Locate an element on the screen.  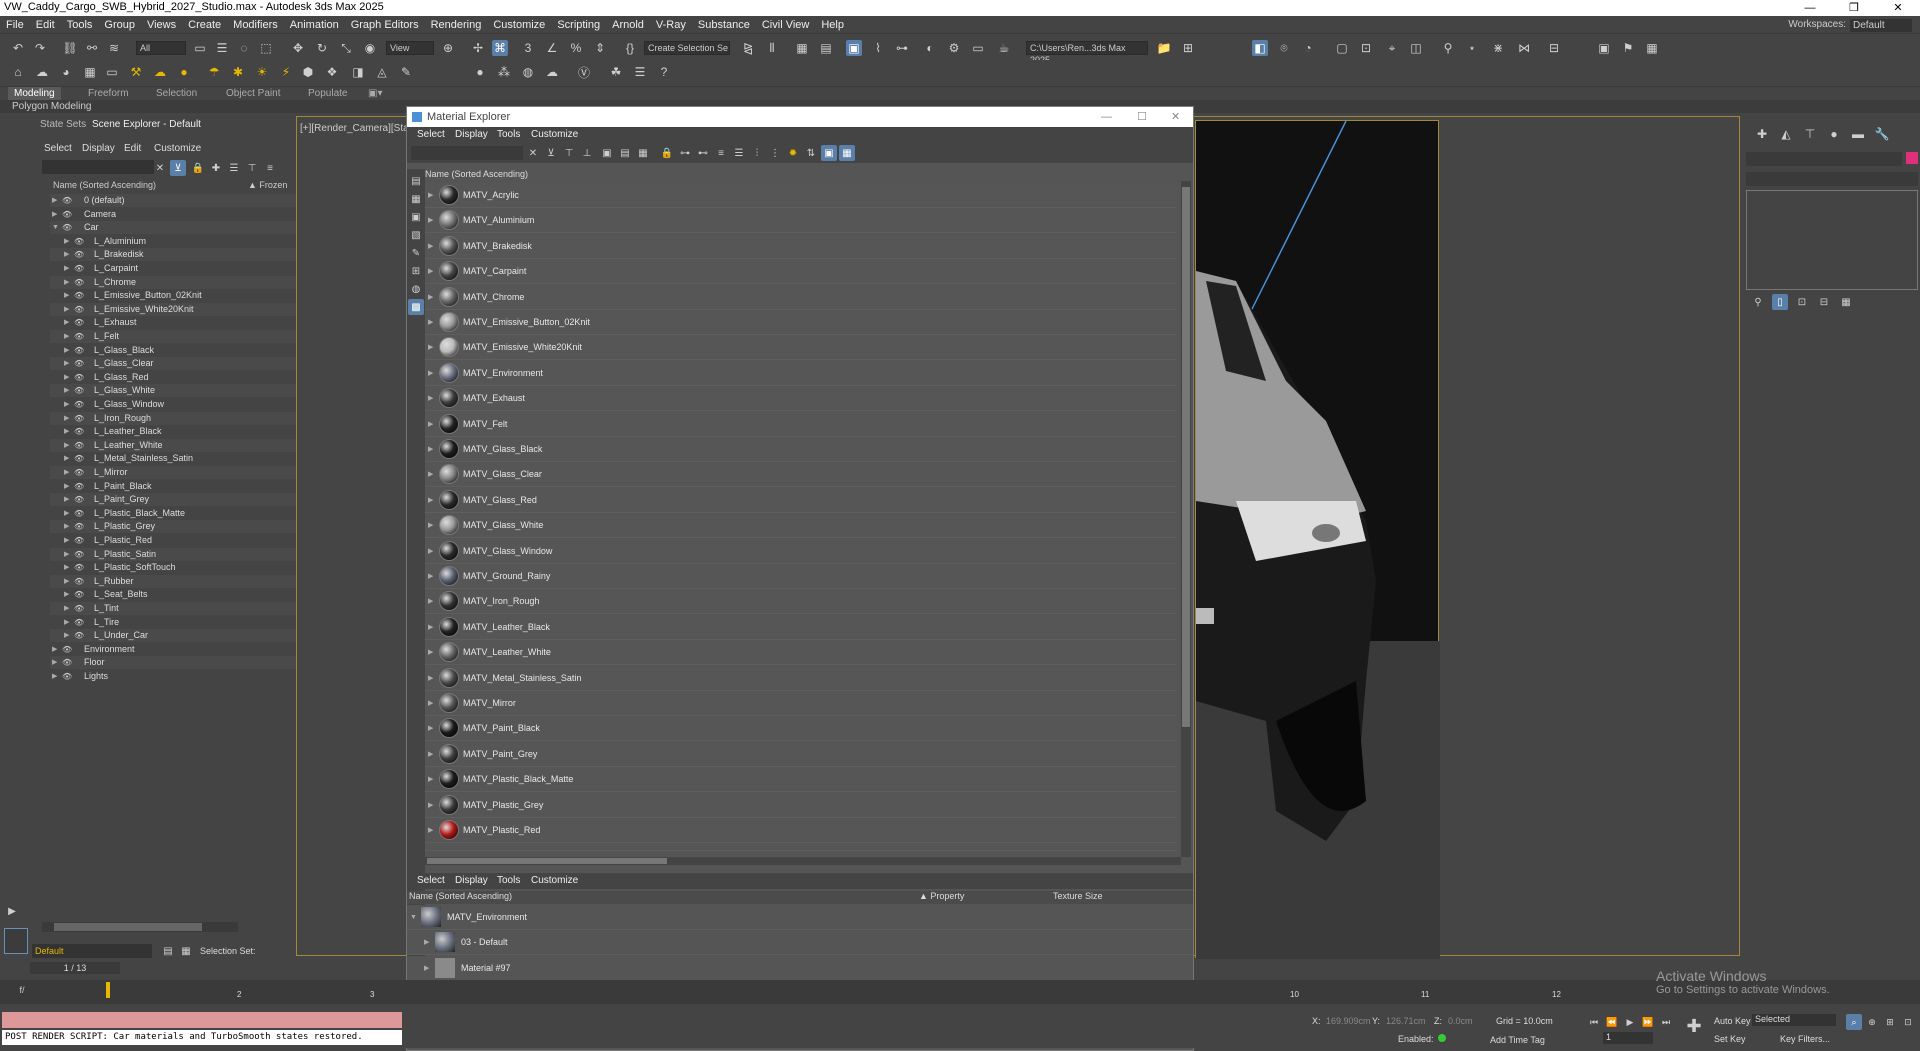
scene-tree-row: ▶ 👁 L_Plastic_Red is located at coordinates (186, 540).